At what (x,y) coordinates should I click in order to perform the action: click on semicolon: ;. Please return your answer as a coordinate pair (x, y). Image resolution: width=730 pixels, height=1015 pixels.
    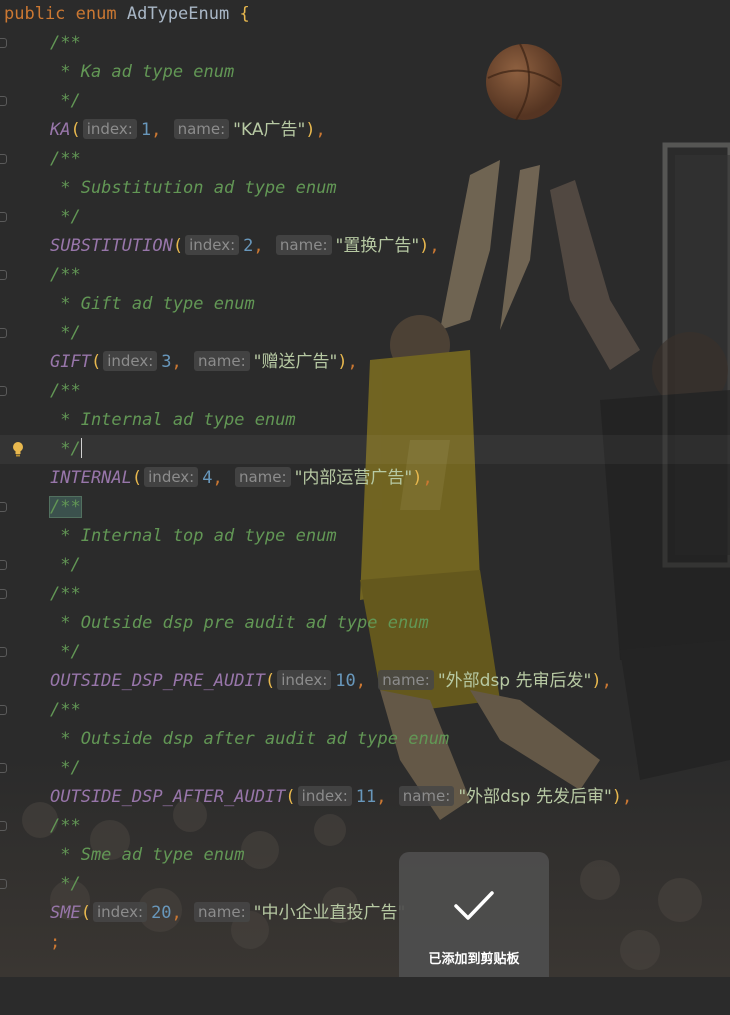
    Looking at the image, I should click on (55, 942).